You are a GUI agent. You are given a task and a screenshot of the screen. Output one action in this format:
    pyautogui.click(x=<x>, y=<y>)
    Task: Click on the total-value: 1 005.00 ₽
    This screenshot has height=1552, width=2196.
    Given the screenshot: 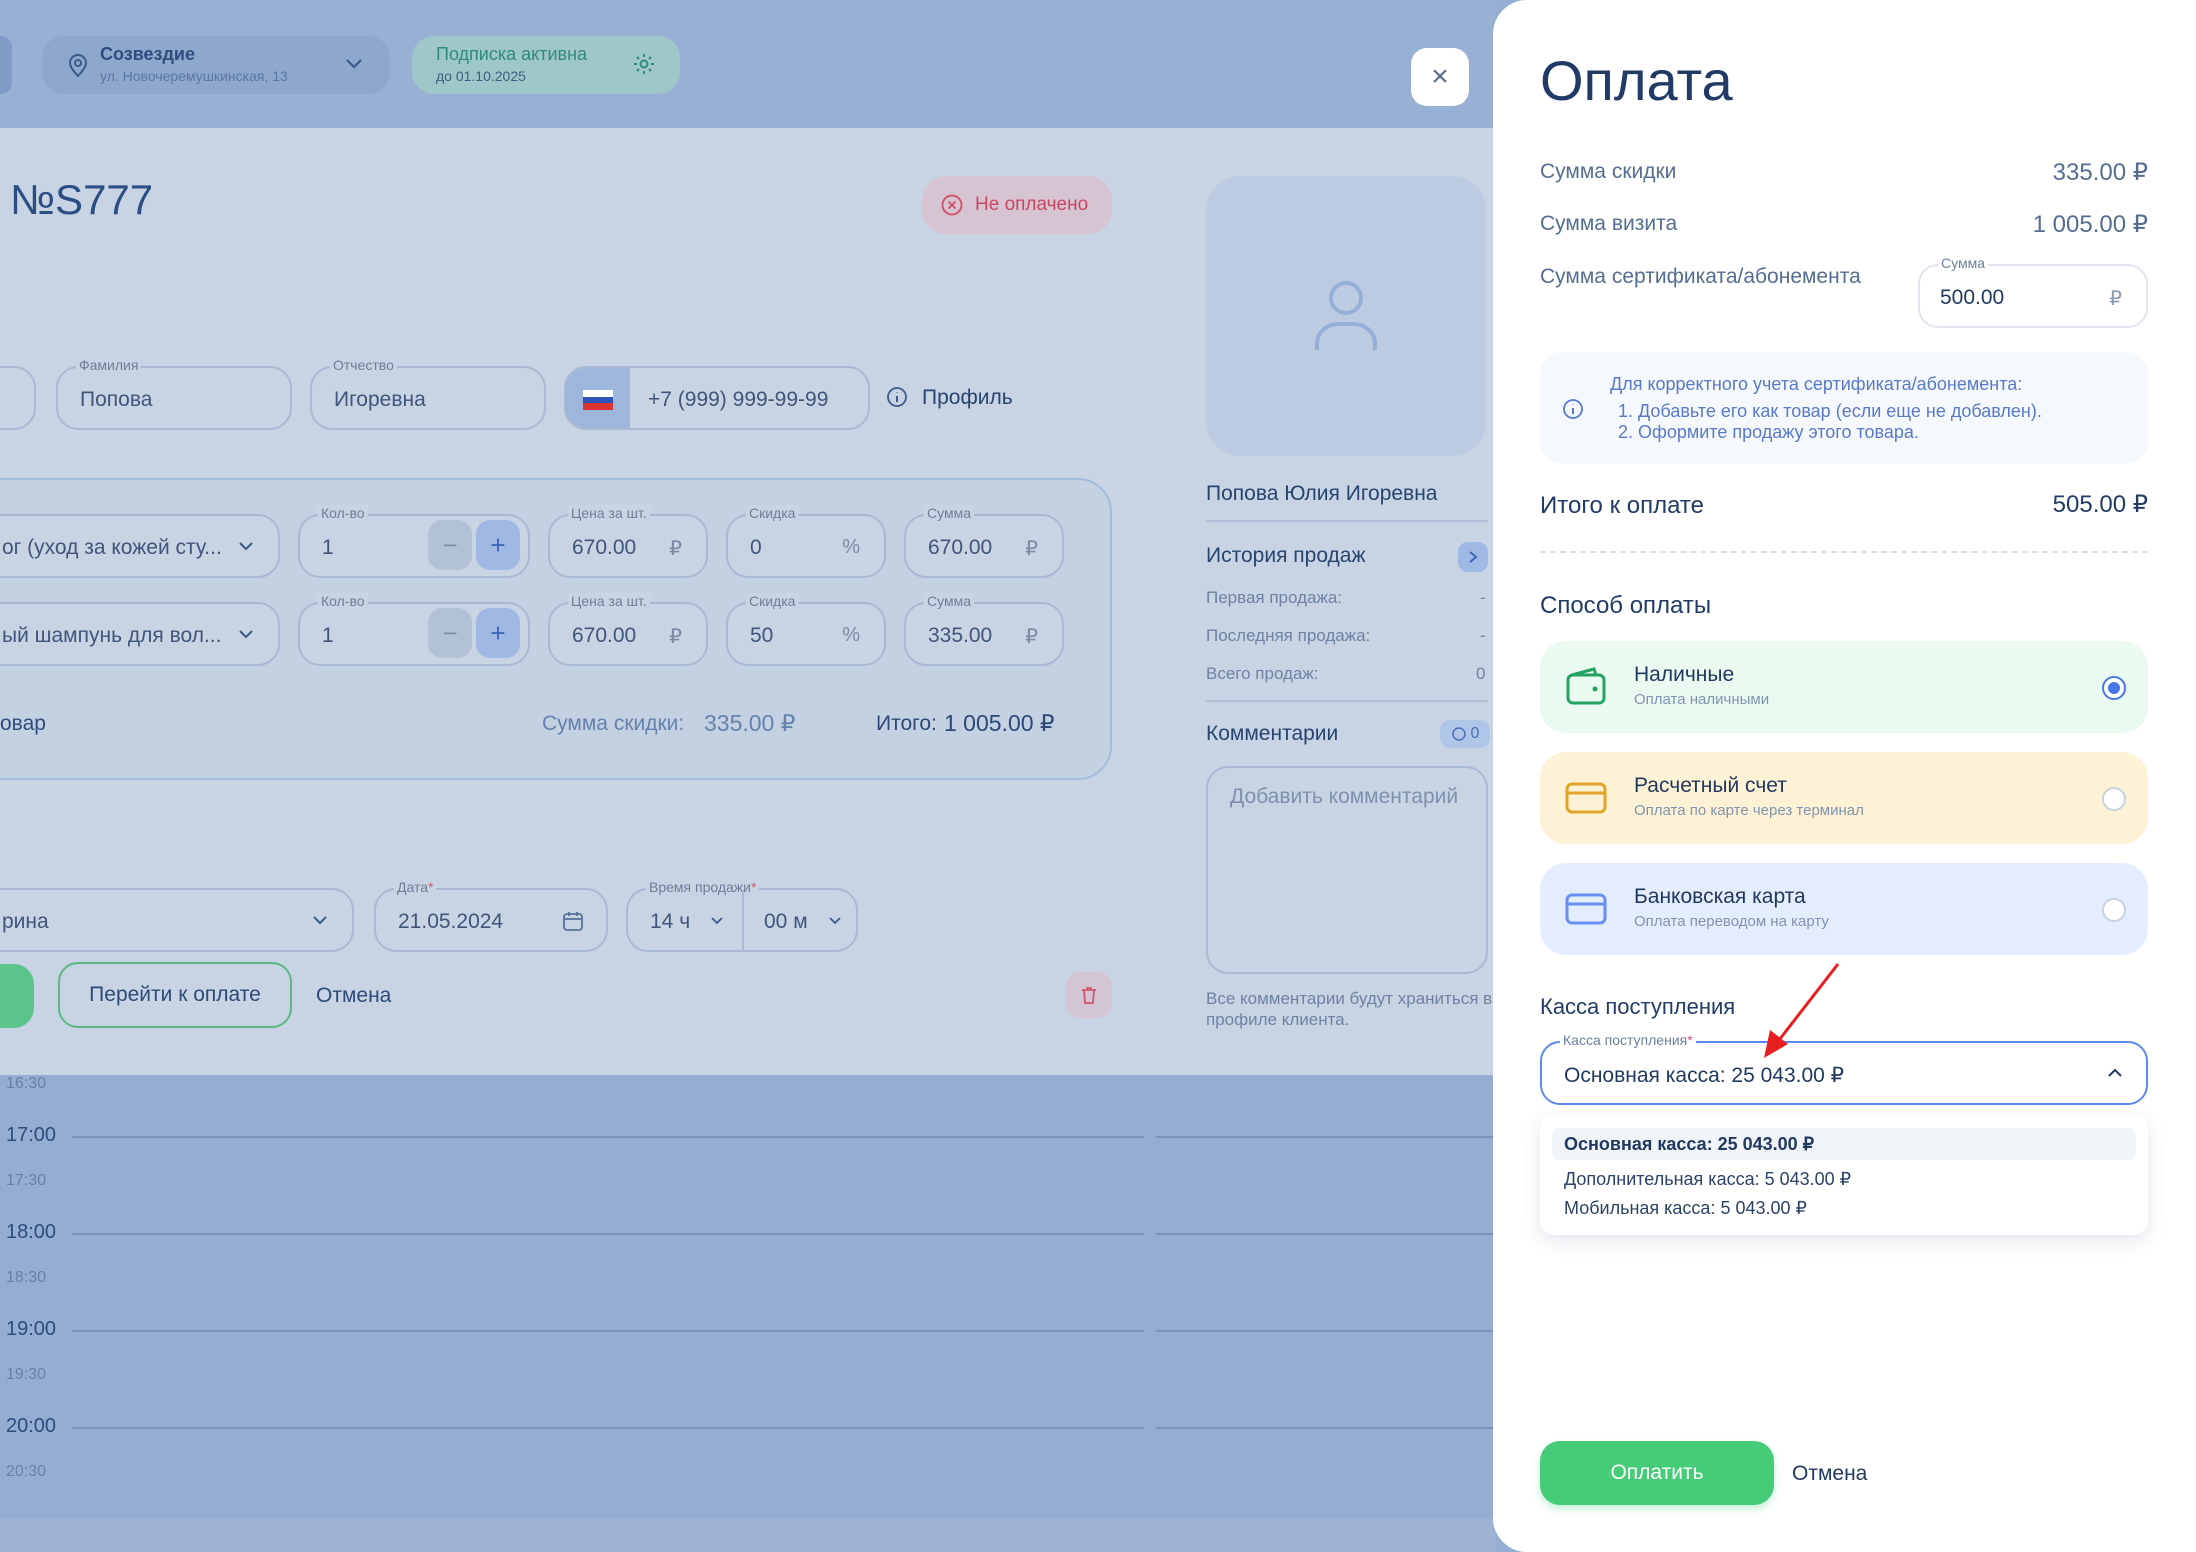 What is the action you would take?
    pyautogui.click(x=999, y=723)
    